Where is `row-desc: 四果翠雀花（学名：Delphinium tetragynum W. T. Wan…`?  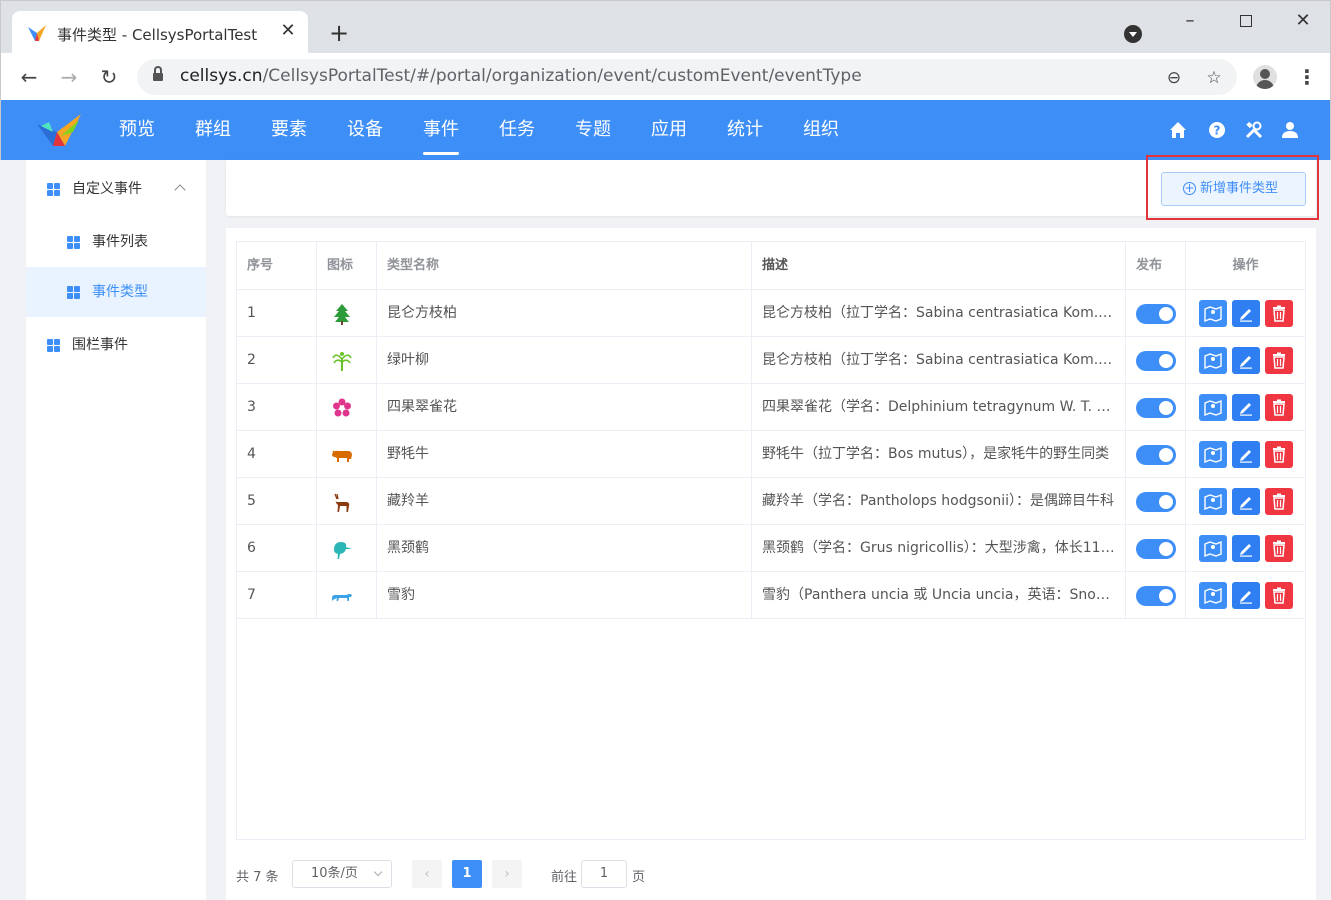 row-desc: 四果翠雀花（学名：Delphinium tetragynum W. T. Wan… is located at coordinates (939, 407).